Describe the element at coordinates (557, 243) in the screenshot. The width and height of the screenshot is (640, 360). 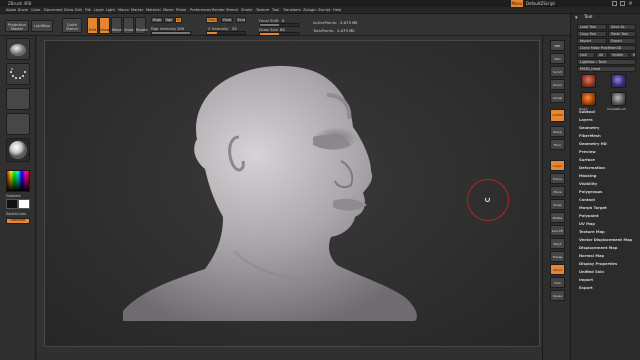
I see `polyf-button: PolyF` at that location.